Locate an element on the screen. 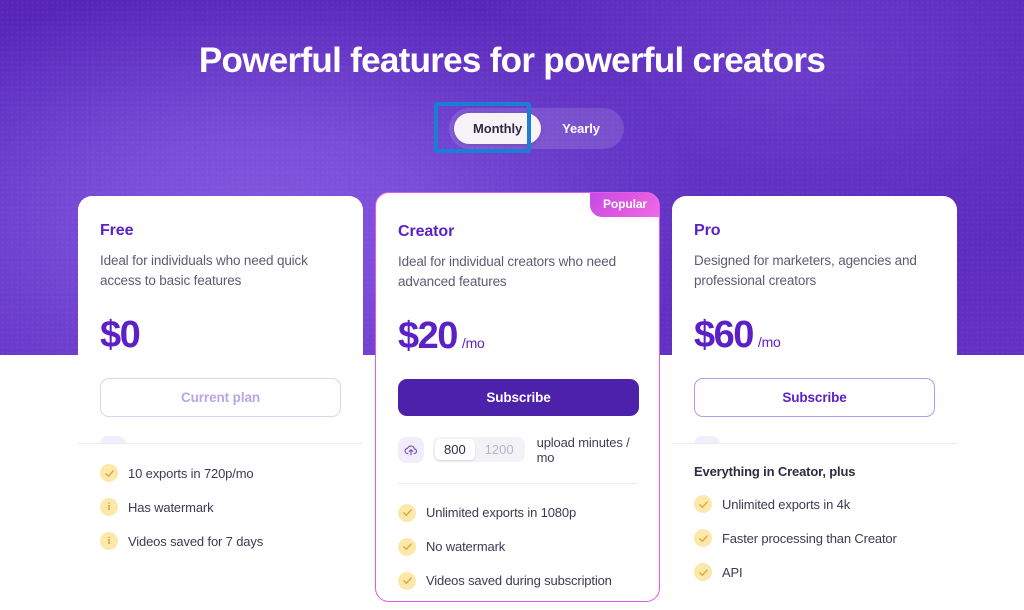 The width and height of the screenshot is (1024, 610). subscribe-button-creator: Subscribe is located at coordinates (518, 397).